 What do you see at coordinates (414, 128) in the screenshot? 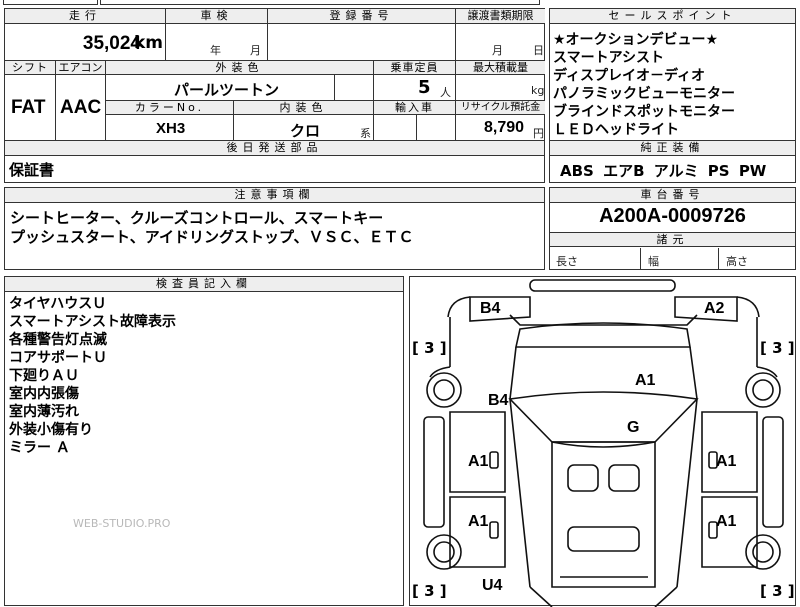
I see `import-cell` at bounding box center [414, 128].